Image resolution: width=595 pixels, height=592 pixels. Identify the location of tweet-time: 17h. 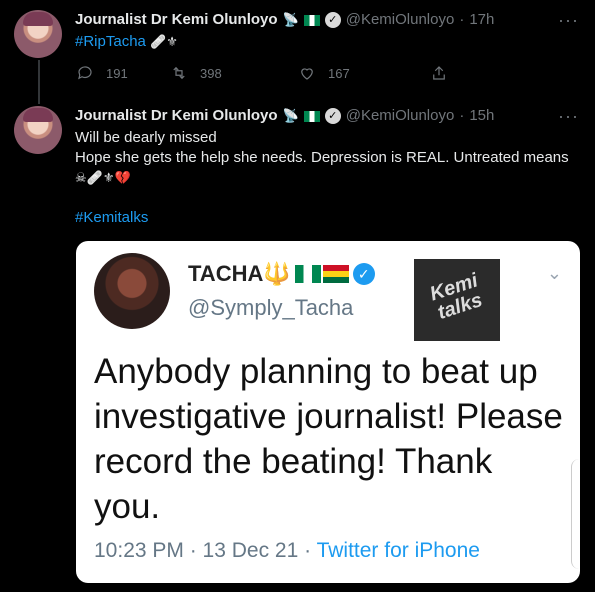
(481, 20).